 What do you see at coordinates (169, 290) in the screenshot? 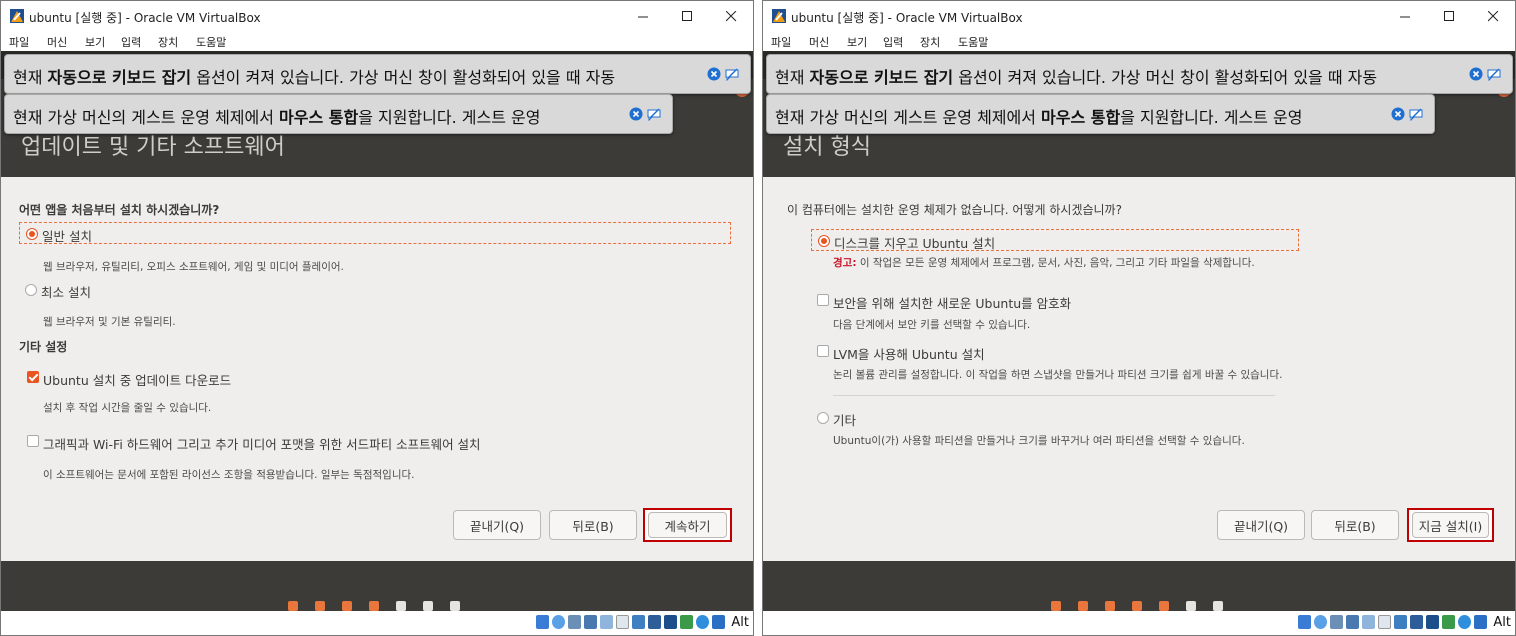
I see `minimal-install-option: 최소 설치` at bounding box center [169, 290].